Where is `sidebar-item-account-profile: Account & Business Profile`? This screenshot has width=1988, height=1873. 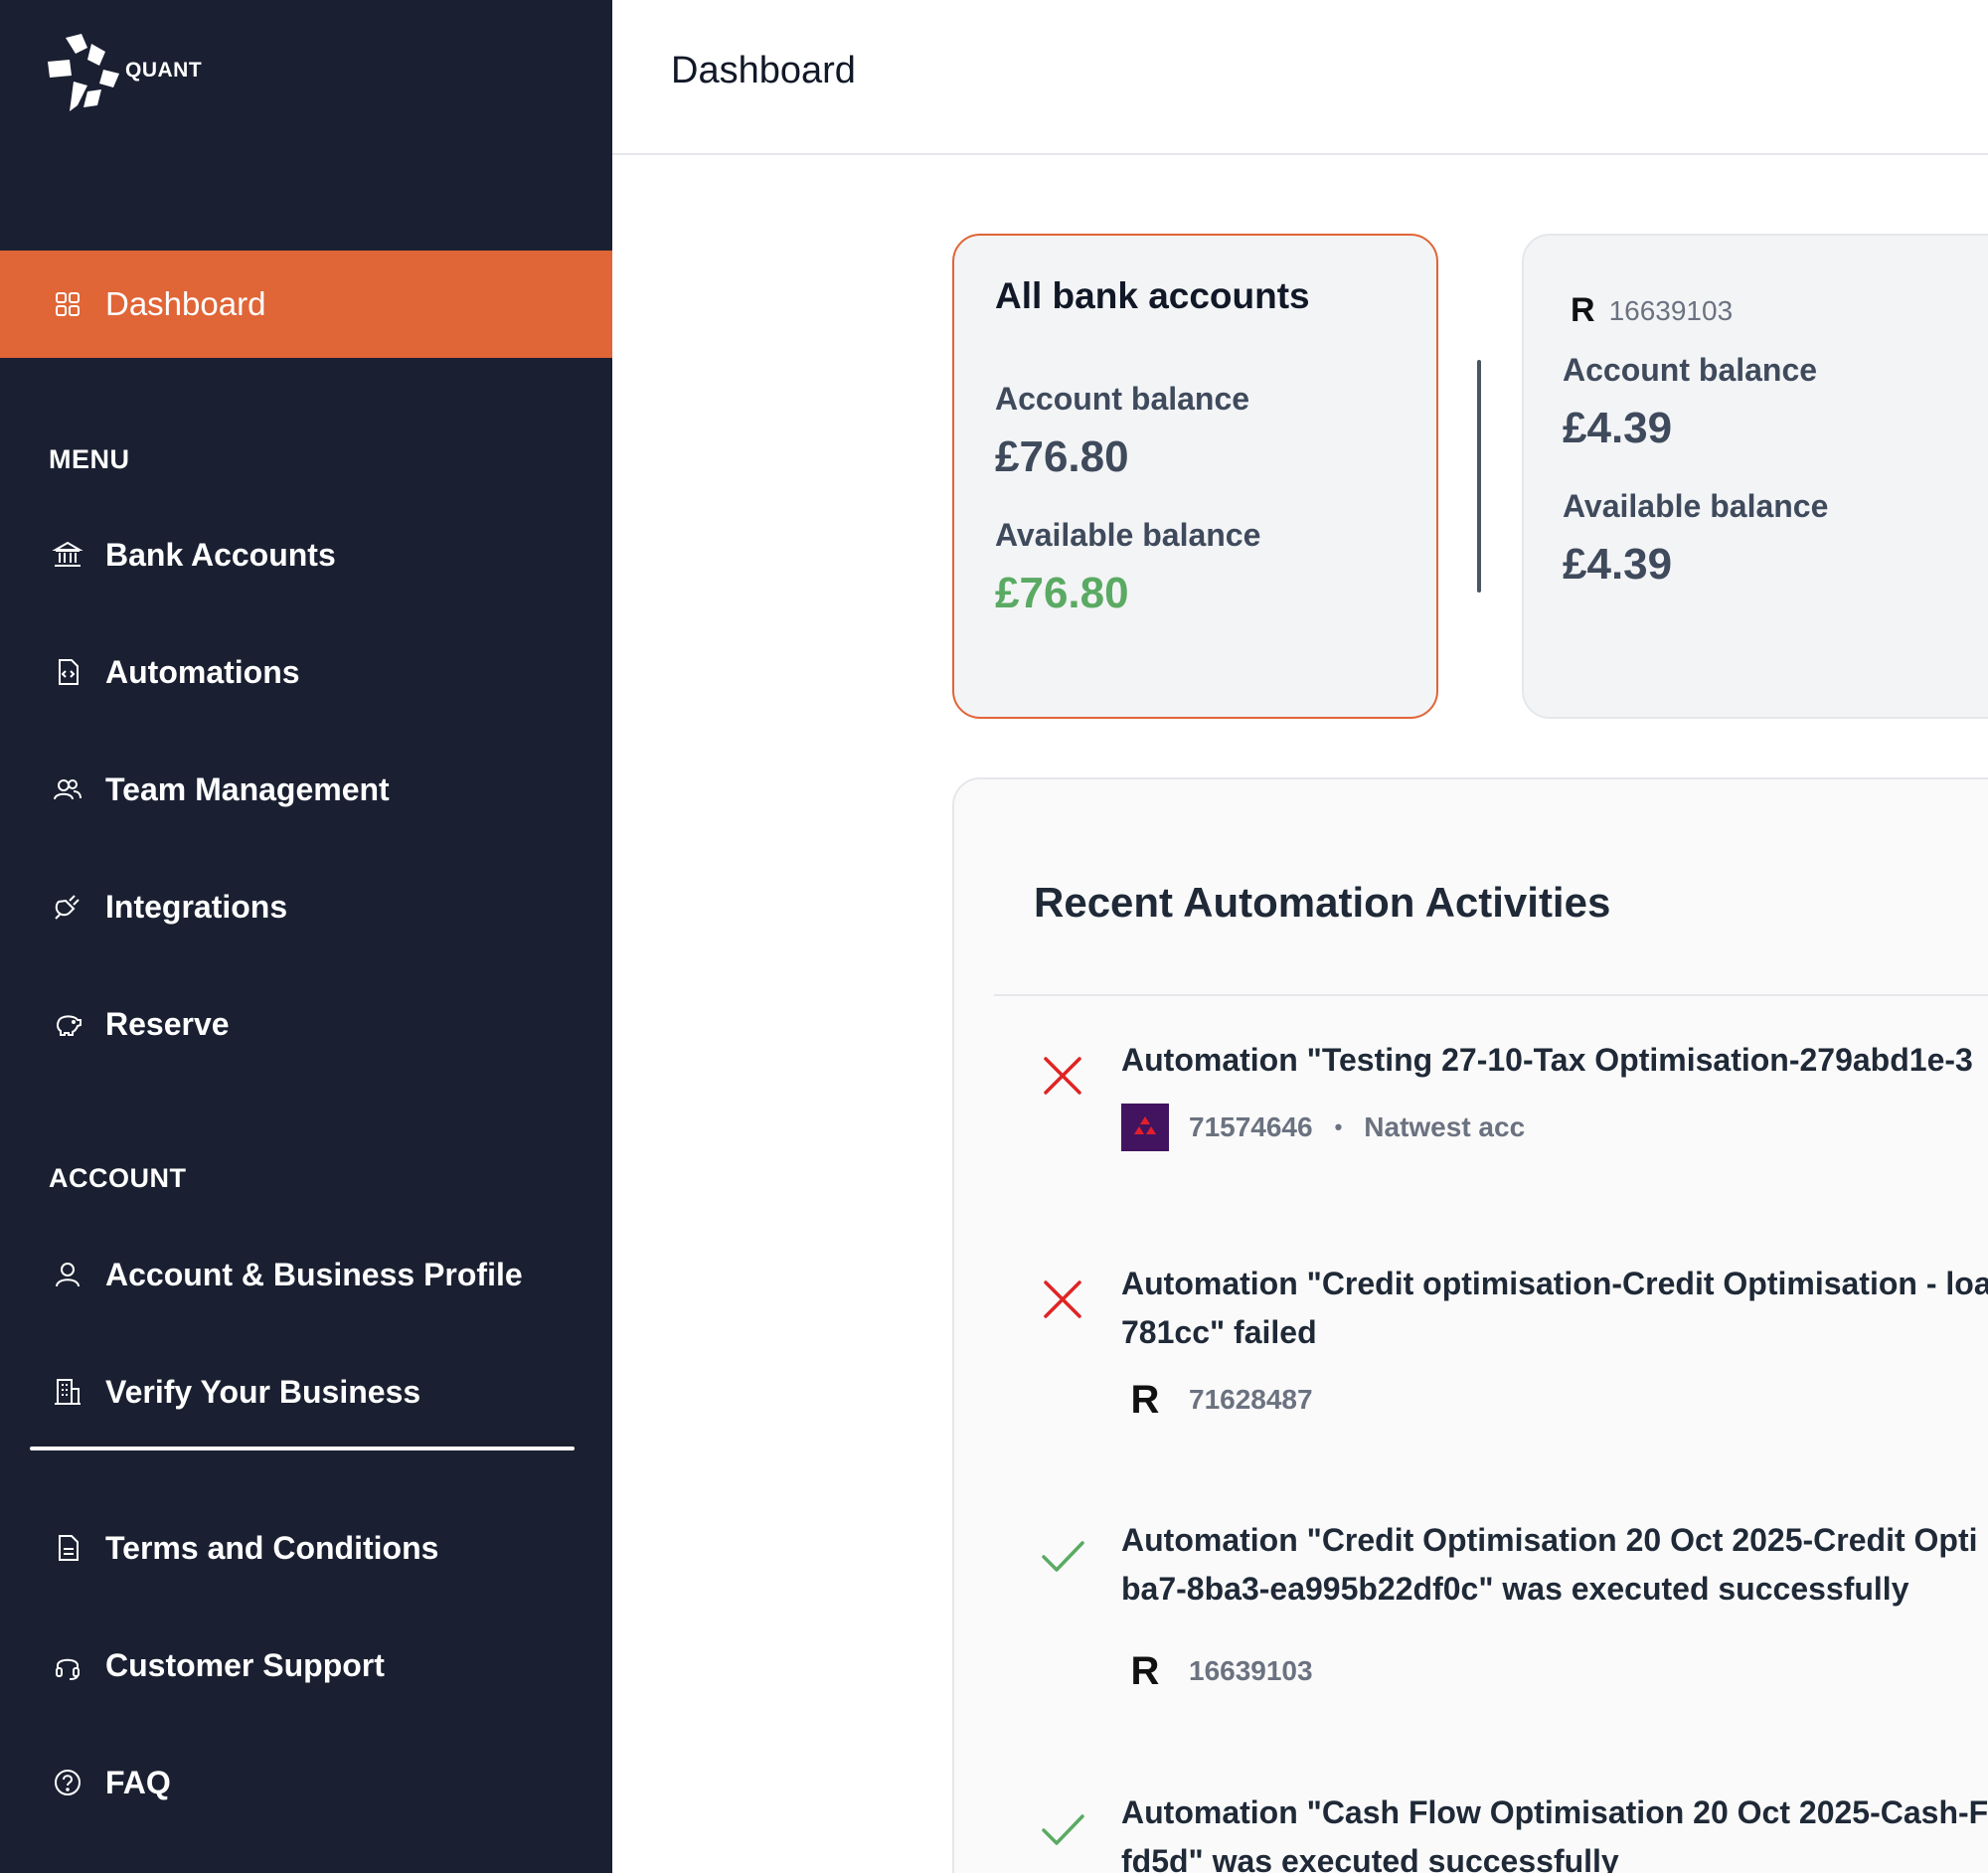
sidebar-item-account-profile: Account & Business Profile is located at coordinates (306, 1274).